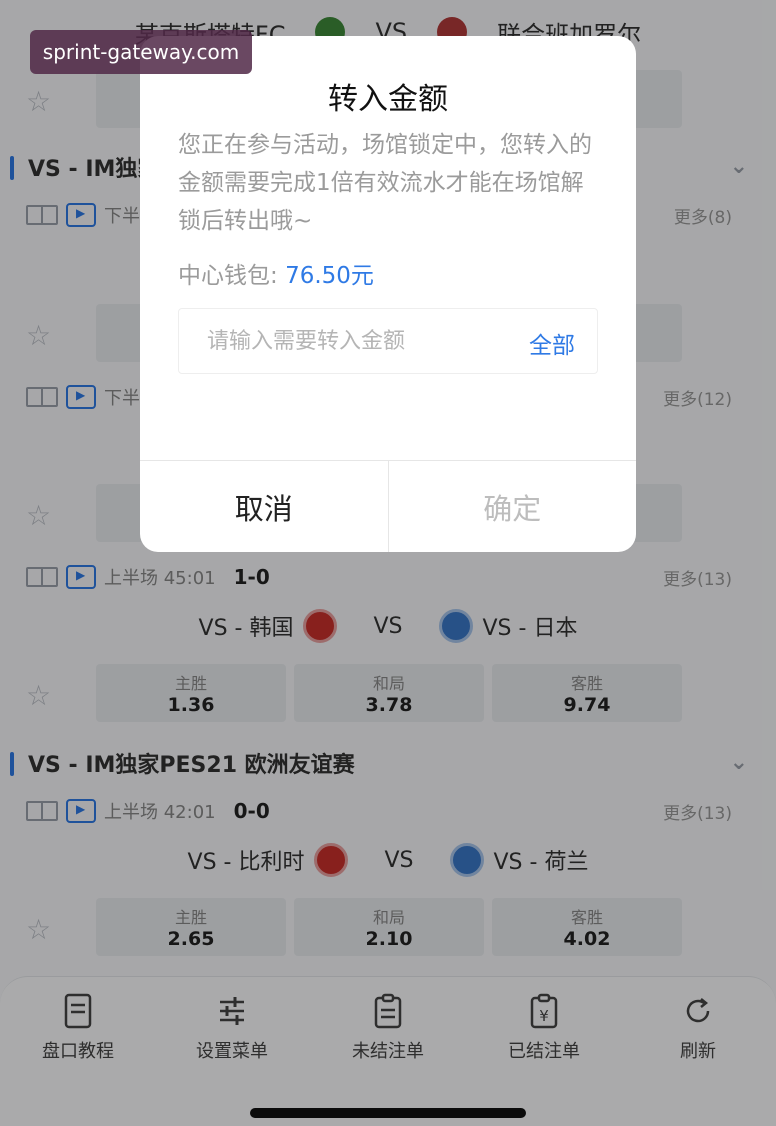  I want to click on amount-input-box: 全部, so click(388, 341).